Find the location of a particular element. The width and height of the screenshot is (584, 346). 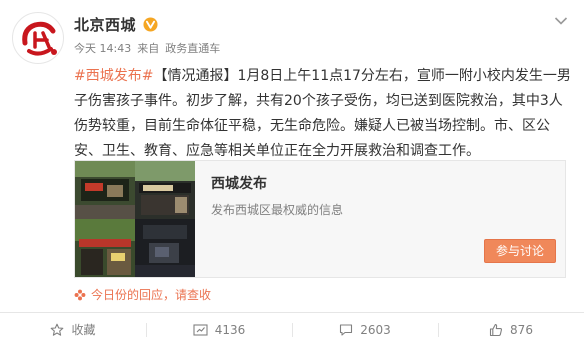

comment-count: 2603 is located at coordinates (375, 329).